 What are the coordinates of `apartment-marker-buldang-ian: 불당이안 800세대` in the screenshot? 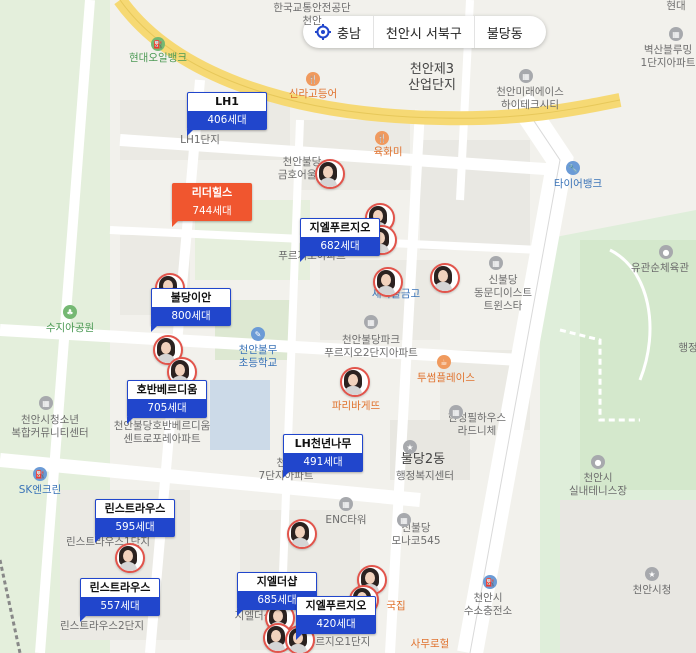 It's located at (190, 310).